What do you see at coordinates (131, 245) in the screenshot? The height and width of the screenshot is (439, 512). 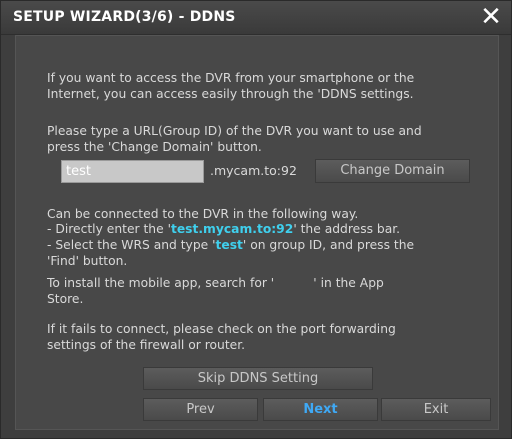 I see `connect-info-line-3-prefix: - Select the WRS and type '` at bounding box center [131, 245].